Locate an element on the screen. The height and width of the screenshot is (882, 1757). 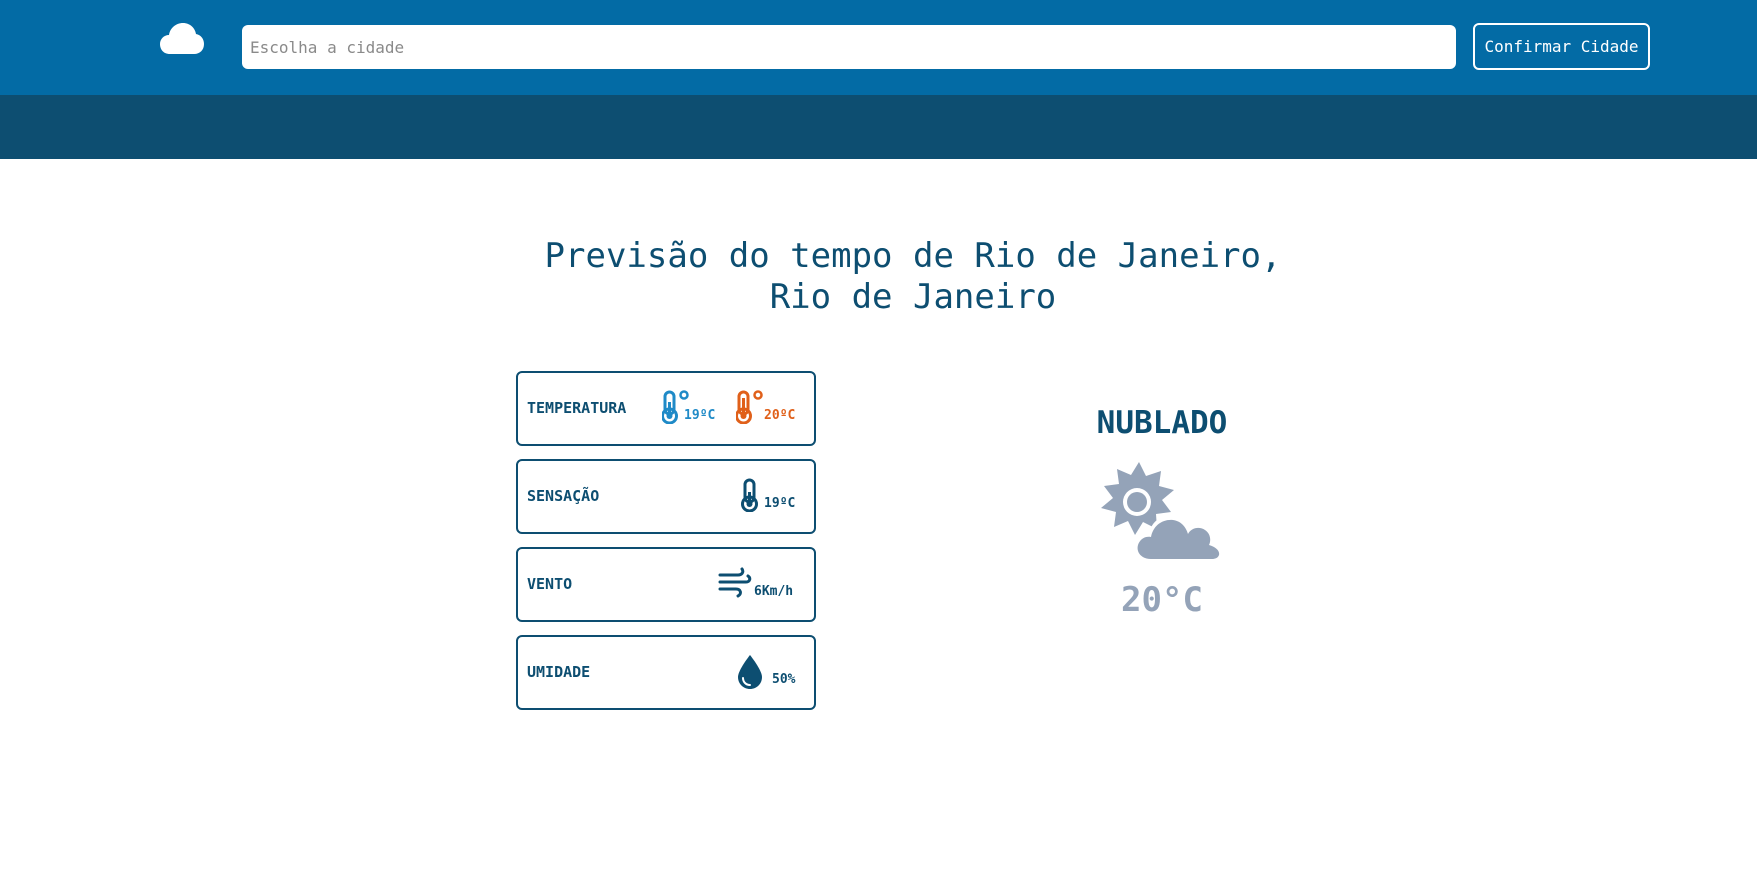
feels-like-card: SENSAÇÃO 19ºC is located at coordinates (666, 496).